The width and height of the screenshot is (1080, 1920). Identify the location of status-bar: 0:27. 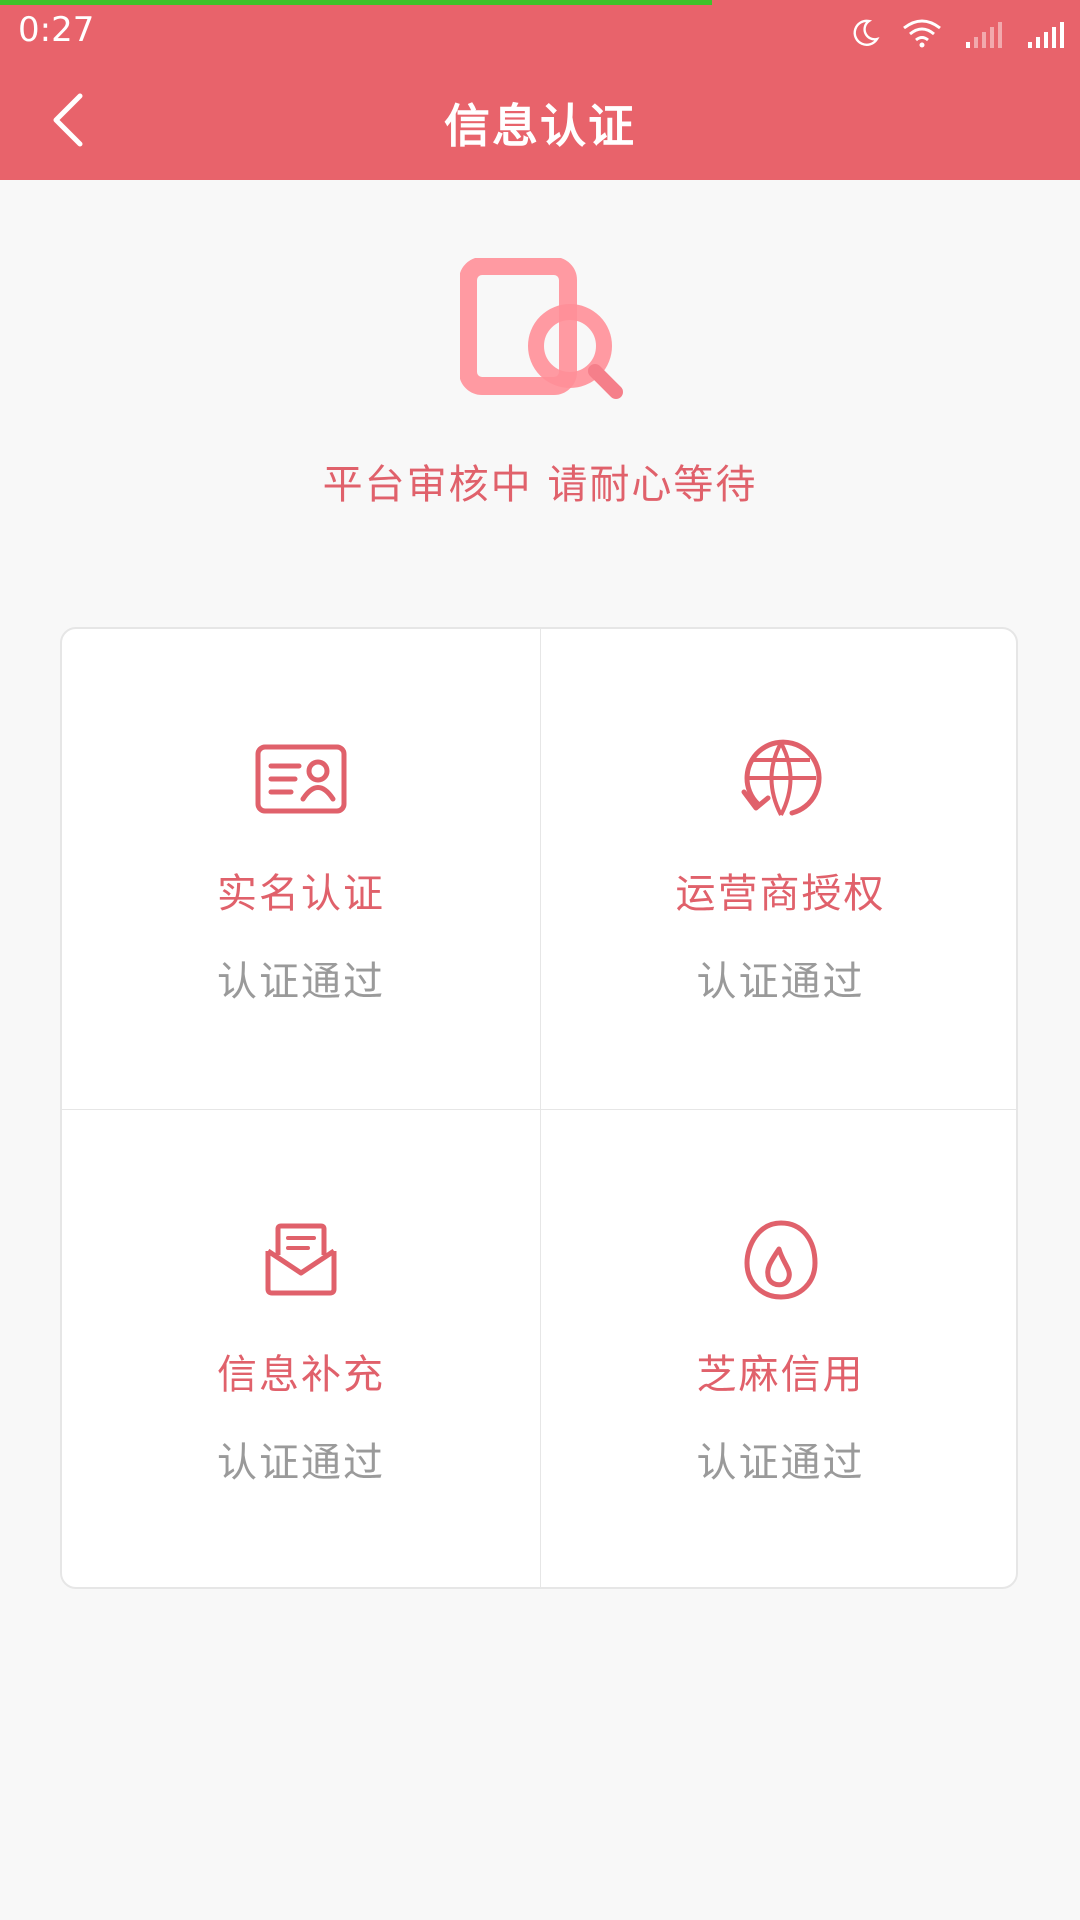
(540, 31).